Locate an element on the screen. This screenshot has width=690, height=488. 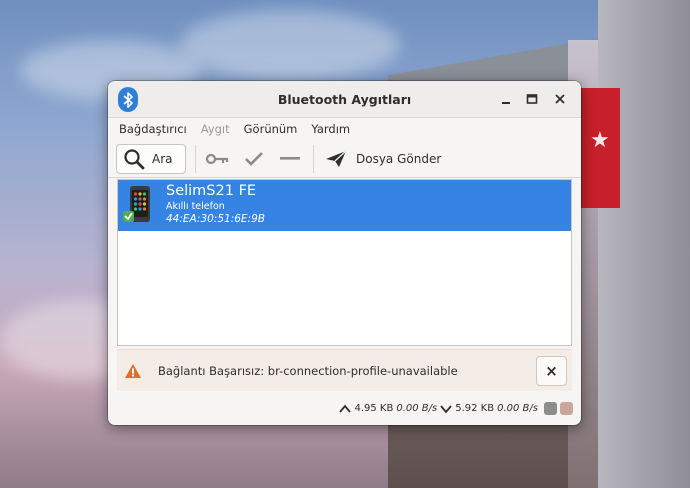
upload-rate: 0.00 B/s is located at coordinates (517, 408).